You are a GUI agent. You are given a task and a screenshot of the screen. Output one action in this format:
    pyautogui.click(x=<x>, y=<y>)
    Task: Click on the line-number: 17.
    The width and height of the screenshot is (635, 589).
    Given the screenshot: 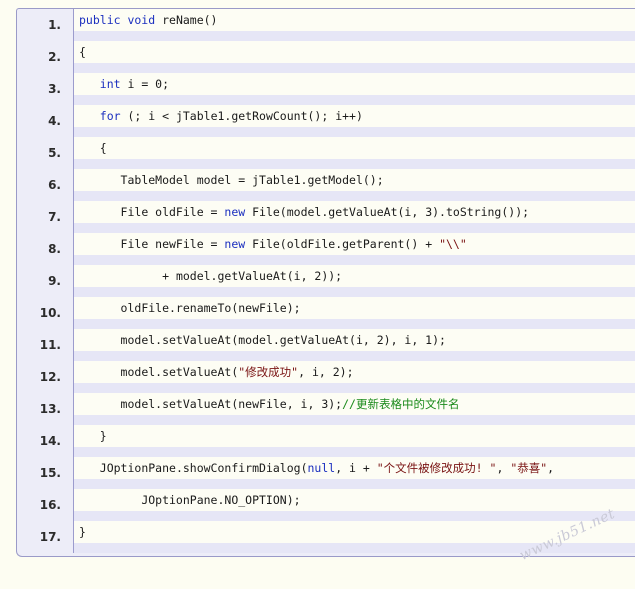 What is the action you would take?
    pyautogui.click(x=50, y=537)
    